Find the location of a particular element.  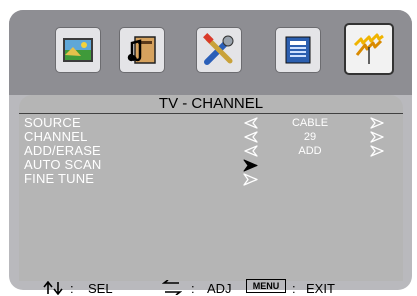

menu-item-channel: CHANNEL is located at coordinates (56, 137).